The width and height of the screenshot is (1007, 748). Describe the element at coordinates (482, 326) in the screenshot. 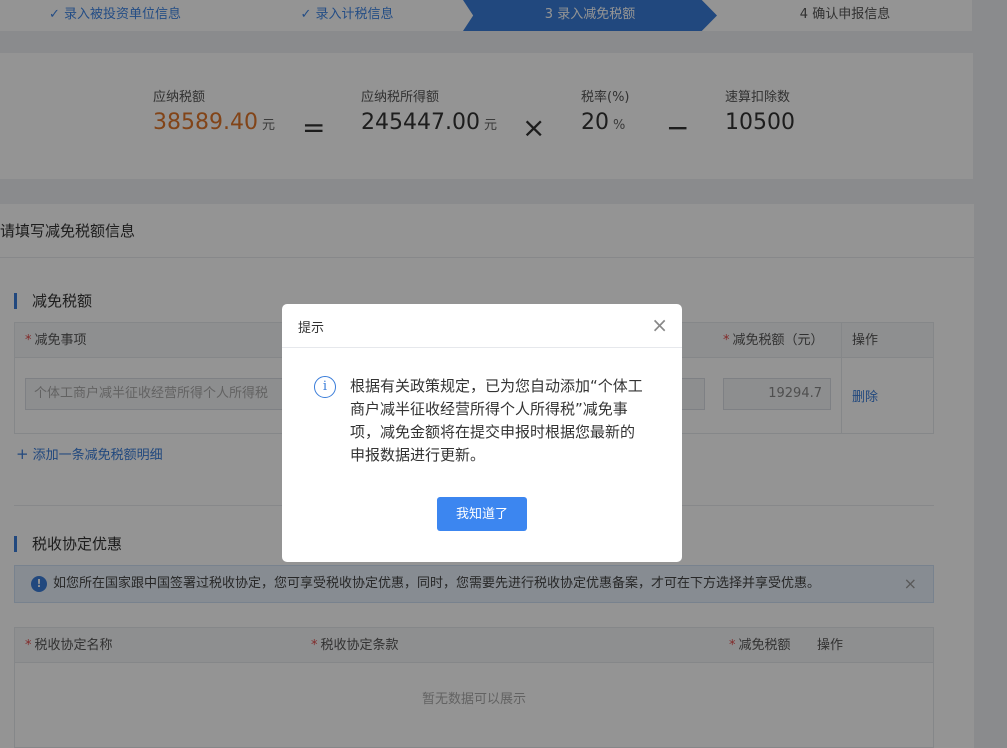

I see `dialog-header: 提示 ×` at that location.